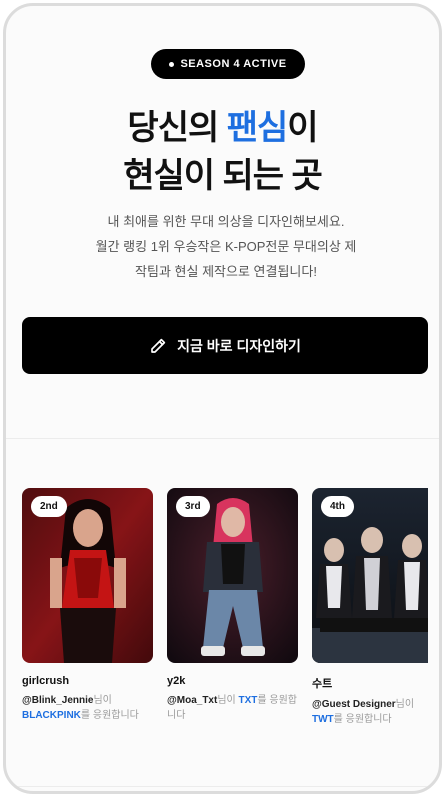 This screenshot has width=445, height=797. Describe the element at coordinates (192, 700) in the screenshot. I see `designer-handle: @Moa_Txt` at that location.